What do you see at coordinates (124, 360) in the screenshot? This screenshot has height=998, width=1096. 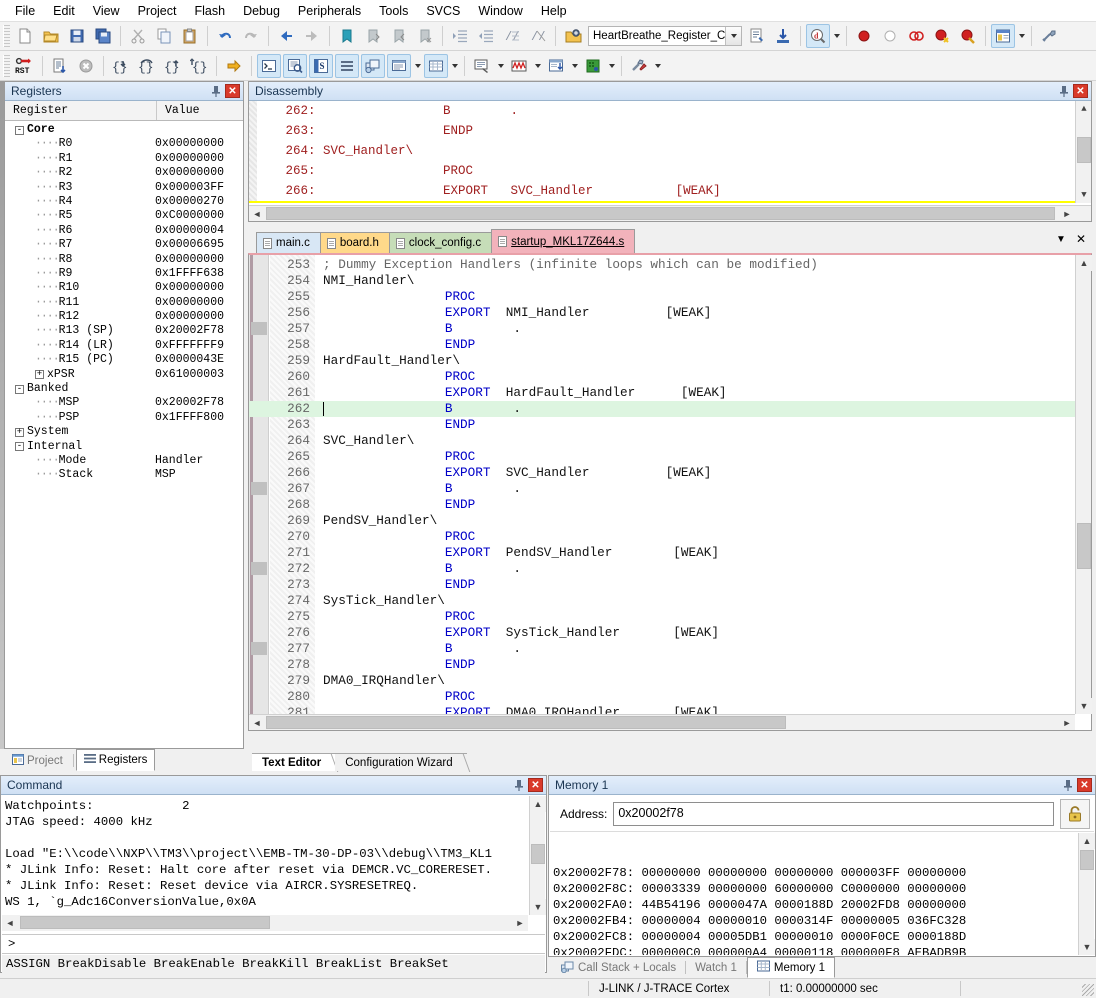 I see `register-row: ···· R15 (PC) 0x0000043E` at bounding box center [124, 360].